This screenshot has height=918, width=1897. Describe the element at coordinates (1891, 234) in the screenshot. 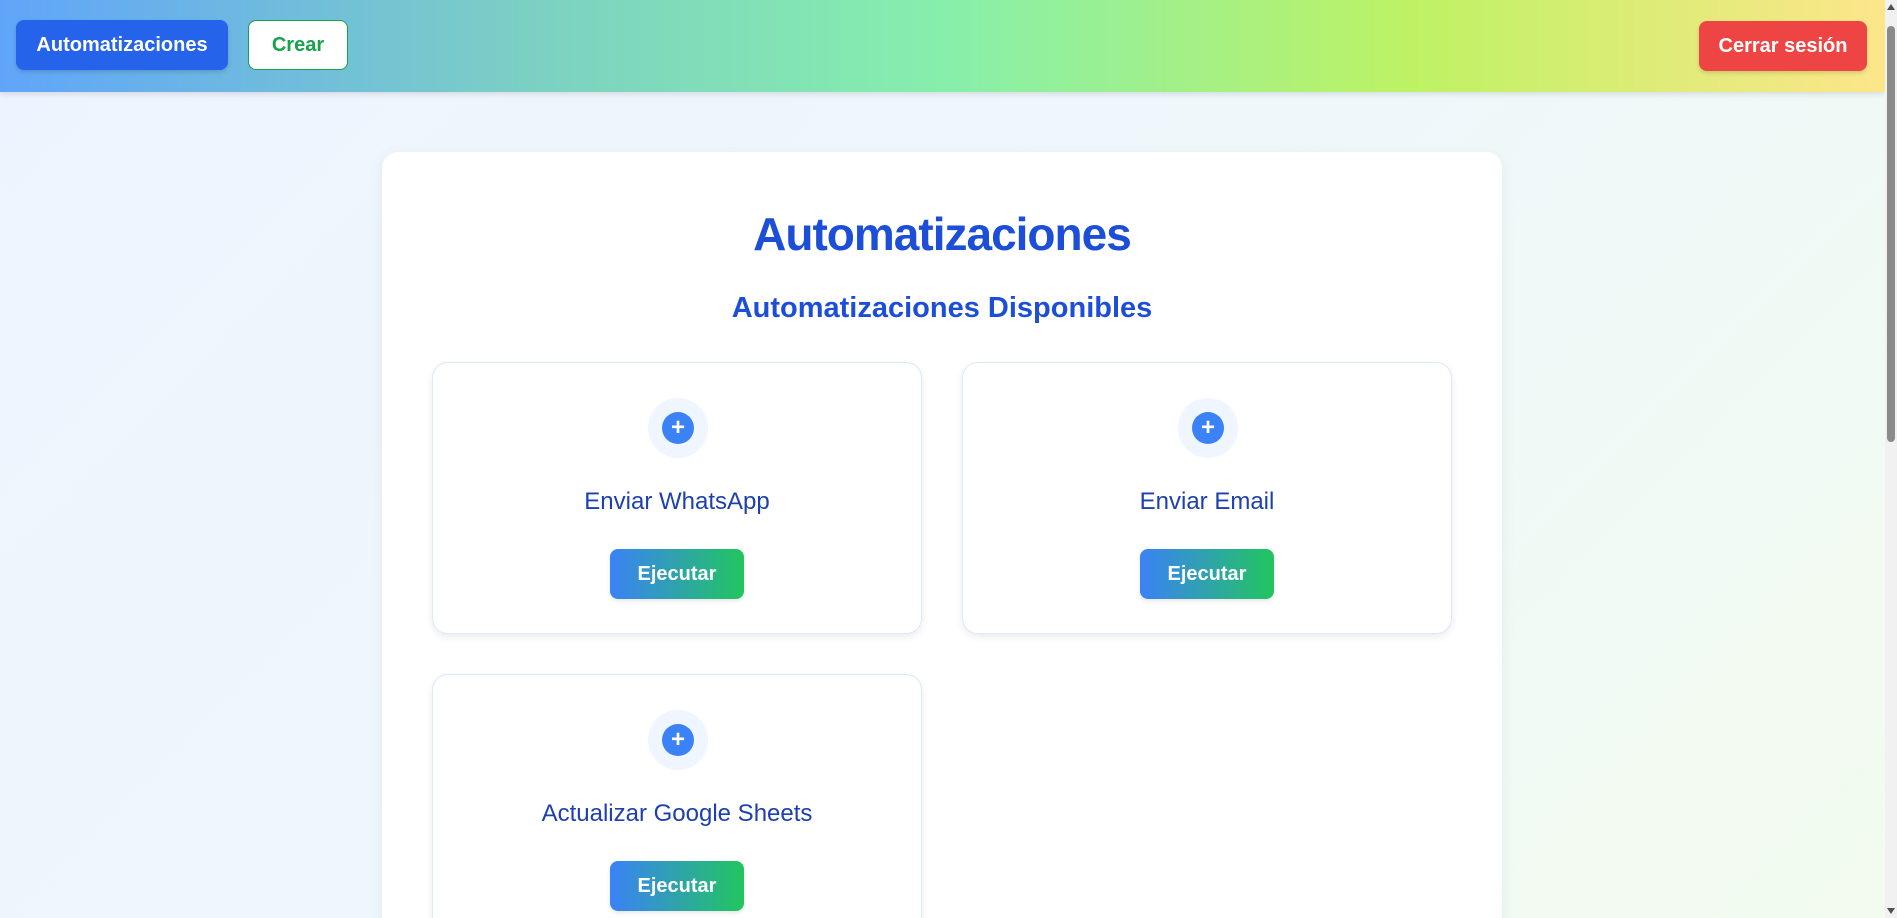

I see `scrollbar-thumb` at that location.